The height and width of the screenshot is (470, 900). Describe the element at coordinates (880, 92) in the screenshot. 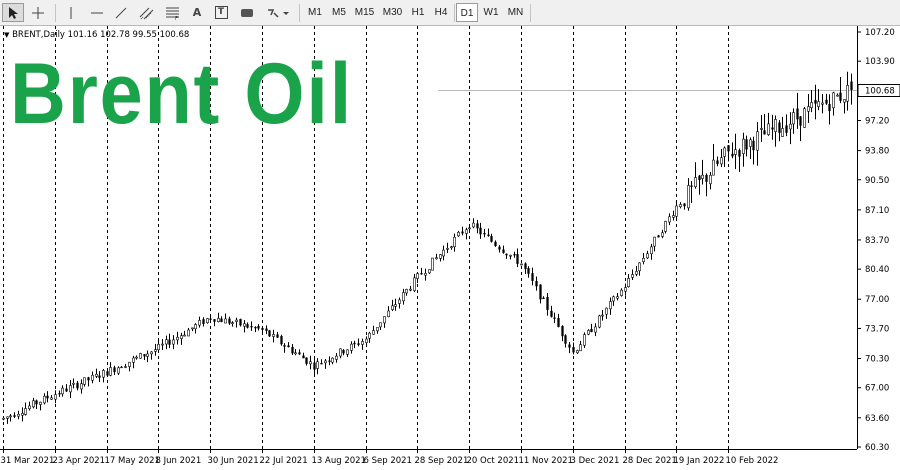

I see `current-price-label: 100.68` at that location.